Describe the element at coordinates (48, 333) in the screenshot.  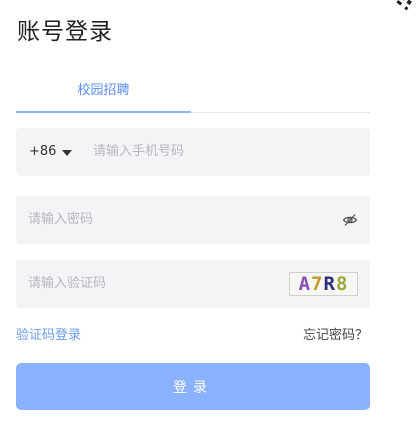
I see `sms-login-link: 验证码登录` at that location.